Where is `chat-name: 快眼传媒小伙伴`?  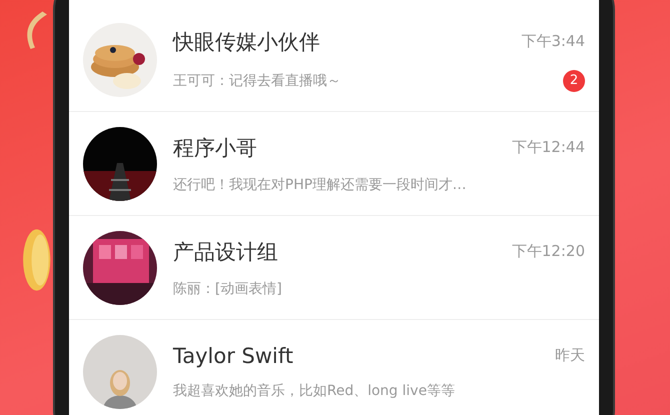
chat-name: 快眼传媒小伙伴 is located at coordinates (246, 42).